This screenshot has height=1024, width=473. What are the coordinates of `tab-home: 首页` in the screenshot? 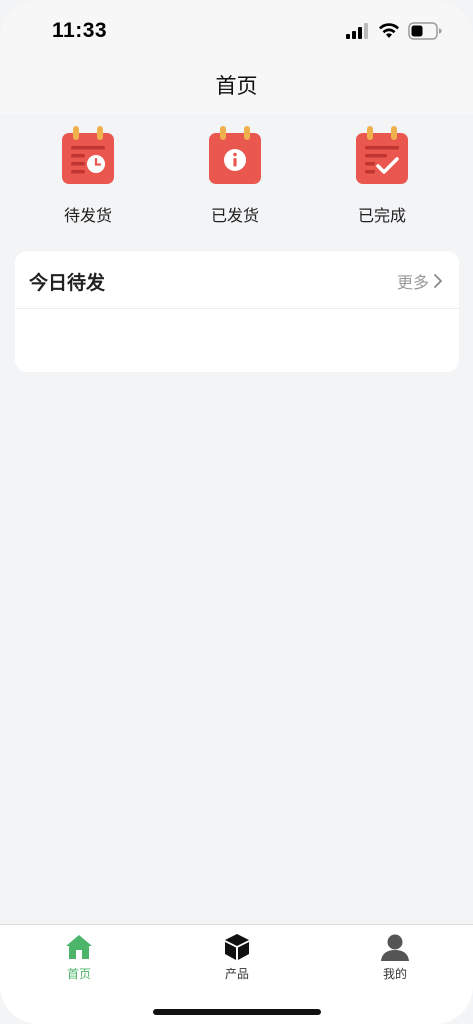 It's located at (79, 957).